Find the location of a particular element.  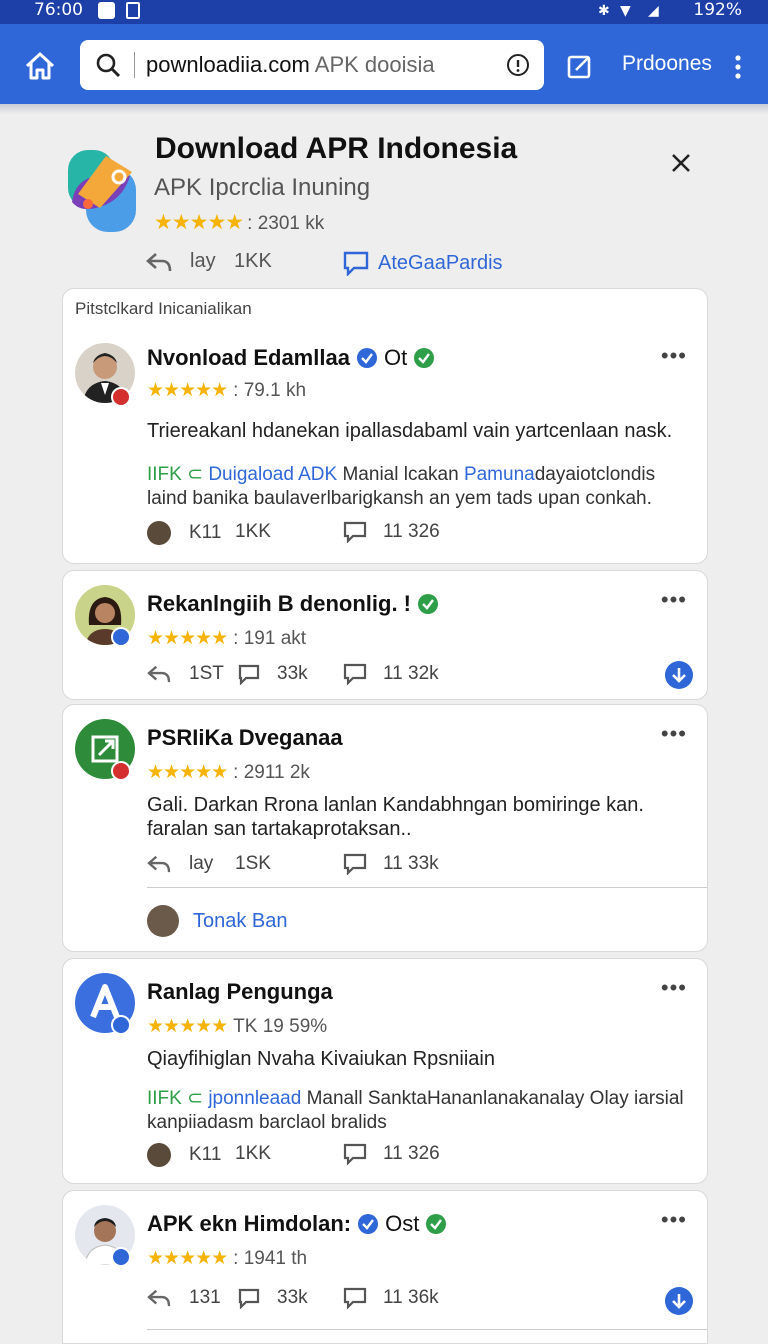

small-avatar is located at coordinates (159, 533).